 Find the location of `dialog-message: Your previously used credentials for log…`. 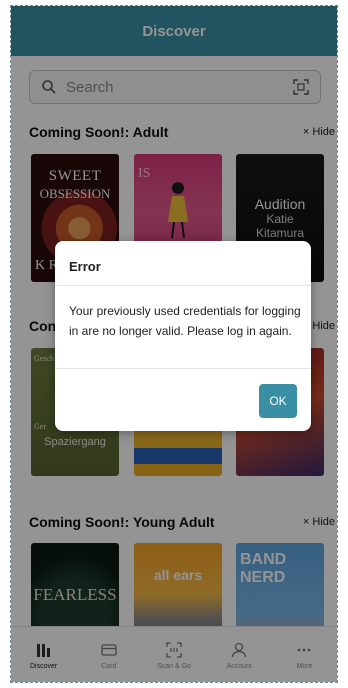

dialog-message: Your previously used credentials for log… is located at coordinates (185, 321).